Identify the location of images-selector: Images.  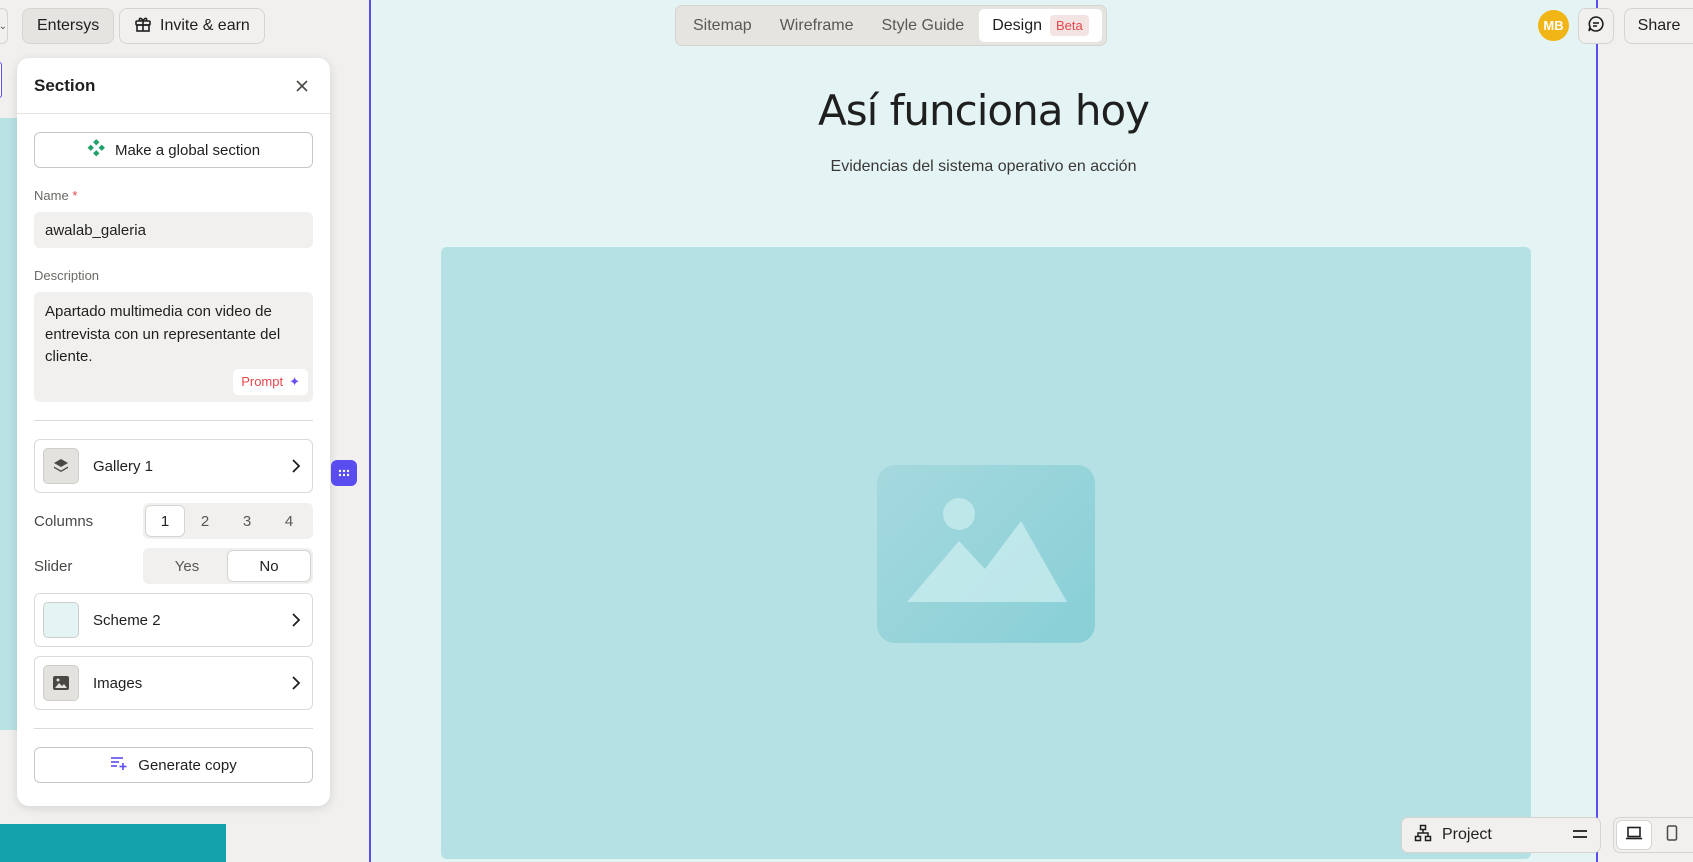
(173, 683).